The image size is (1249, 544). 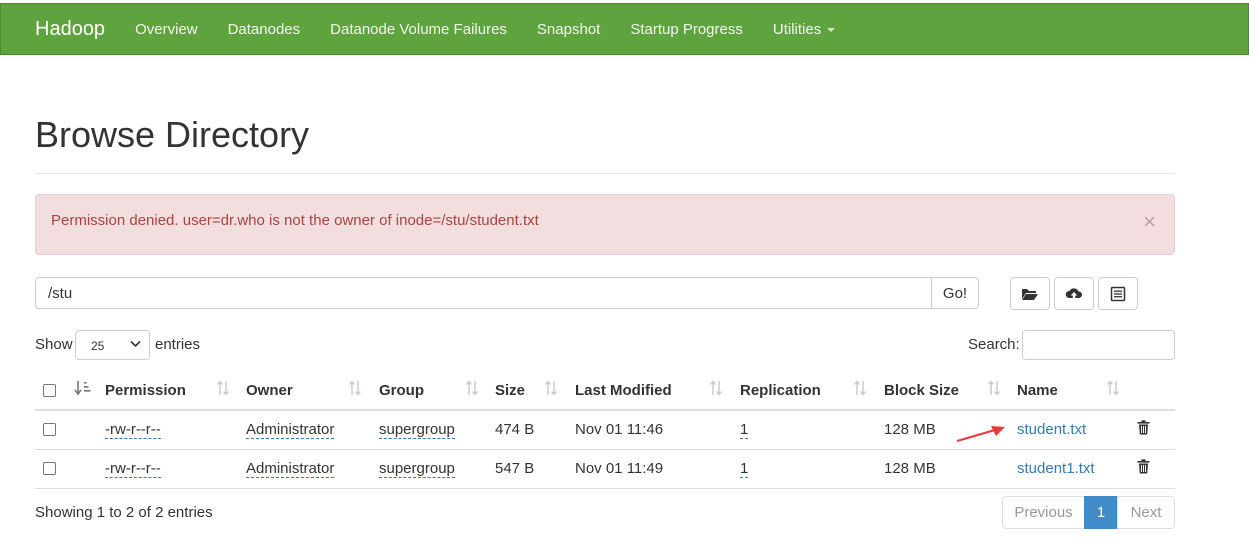 I want to click on show-label: Show, so click(x=54, y=344).